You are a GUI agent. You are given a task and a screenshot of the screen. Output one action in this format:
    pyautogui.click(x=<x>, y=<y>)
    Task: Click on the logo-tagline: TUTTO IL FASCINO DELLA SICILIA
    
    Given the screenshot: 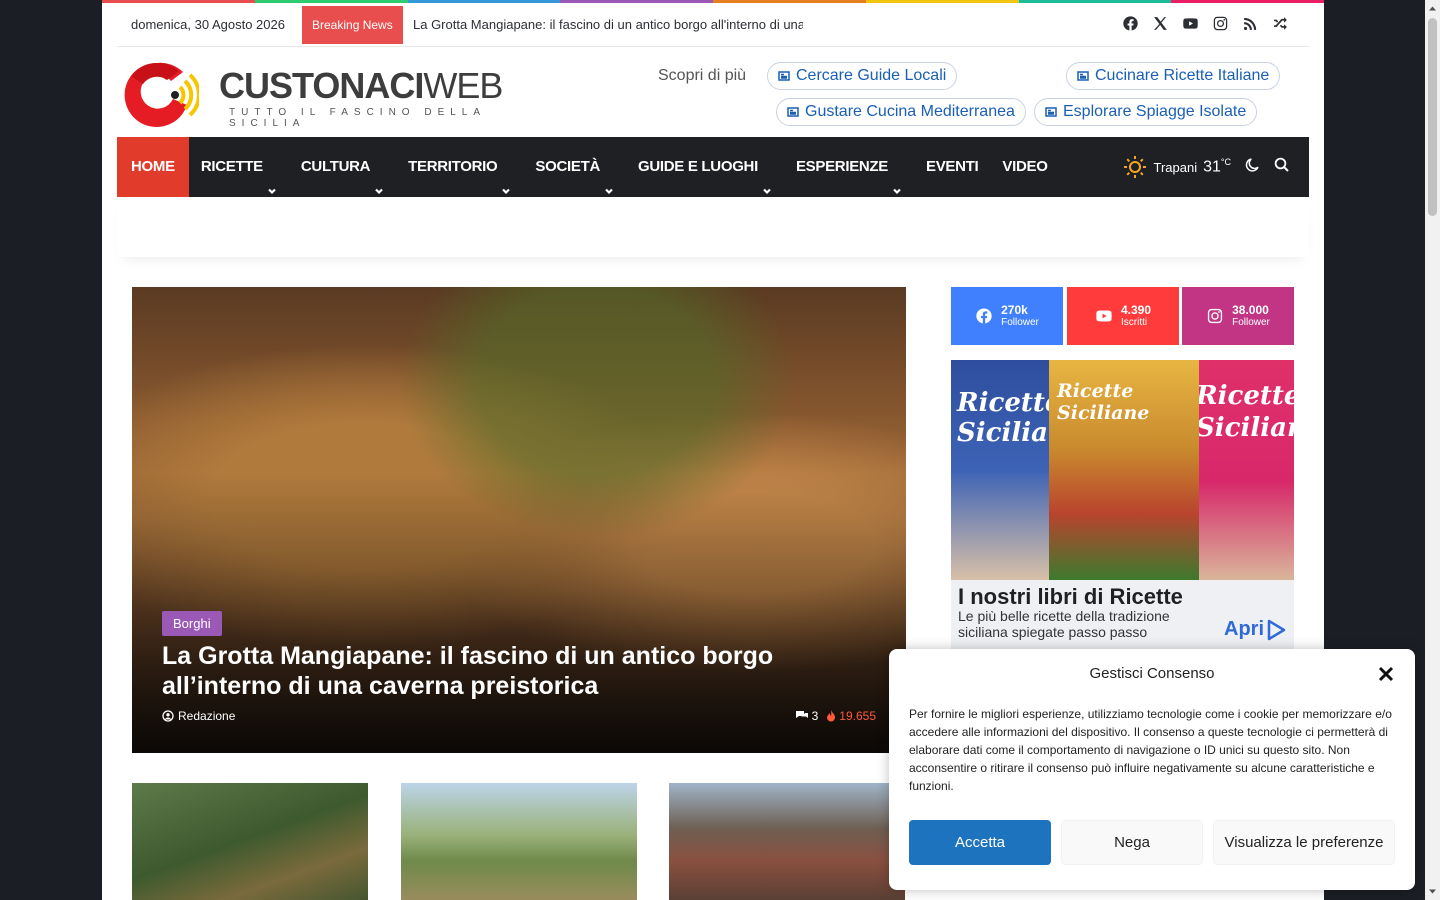 What is the action you would take?
    pyautogui.click(x=357, y=118)
    